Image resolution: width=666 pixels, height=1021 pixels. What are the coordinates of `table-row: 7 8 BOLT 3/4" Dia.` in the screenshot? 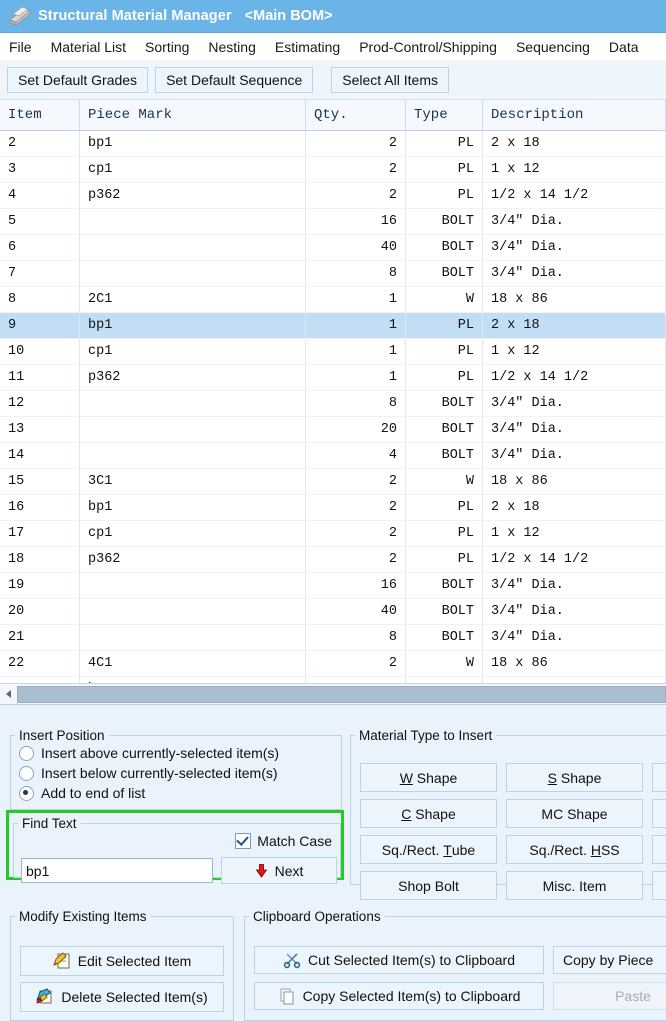 It's located at (333, 273).